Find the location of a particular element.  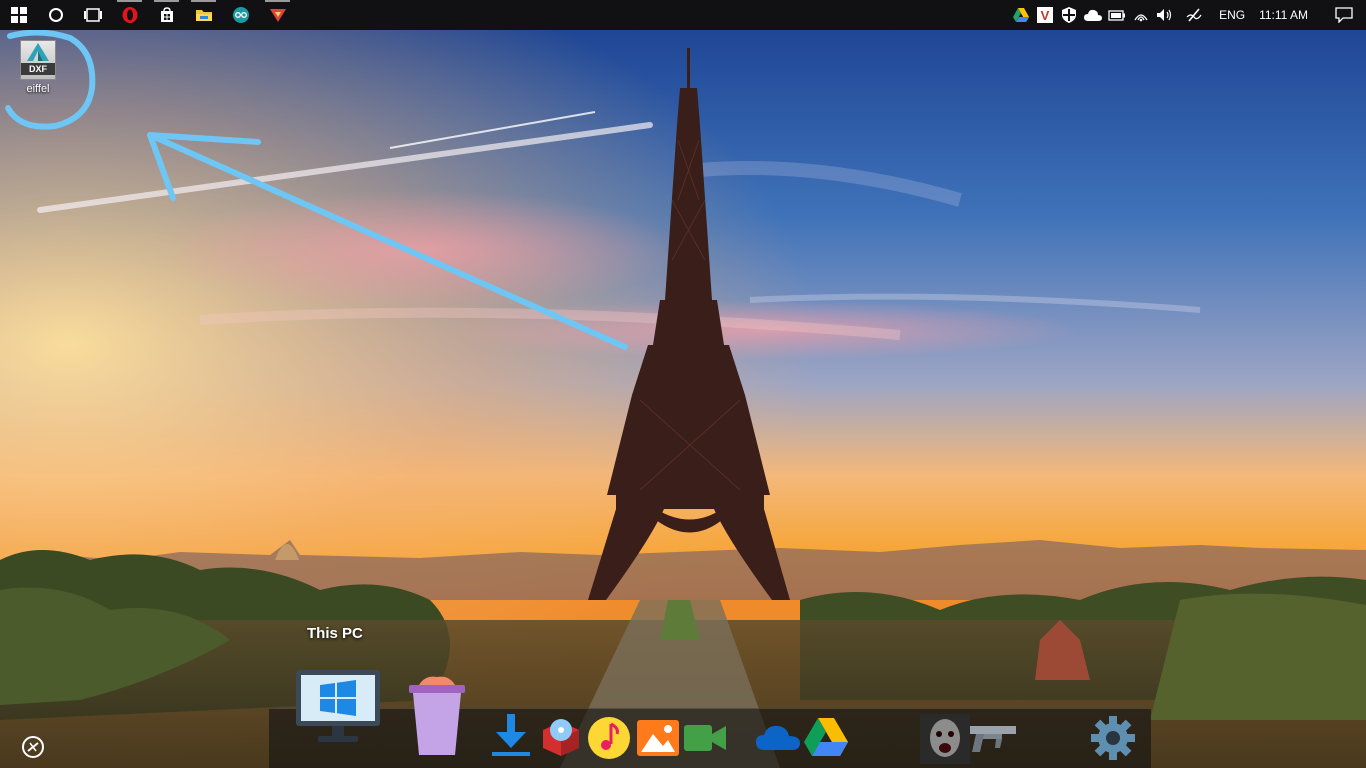

tray-defender is located at coordinates (1069, 15).